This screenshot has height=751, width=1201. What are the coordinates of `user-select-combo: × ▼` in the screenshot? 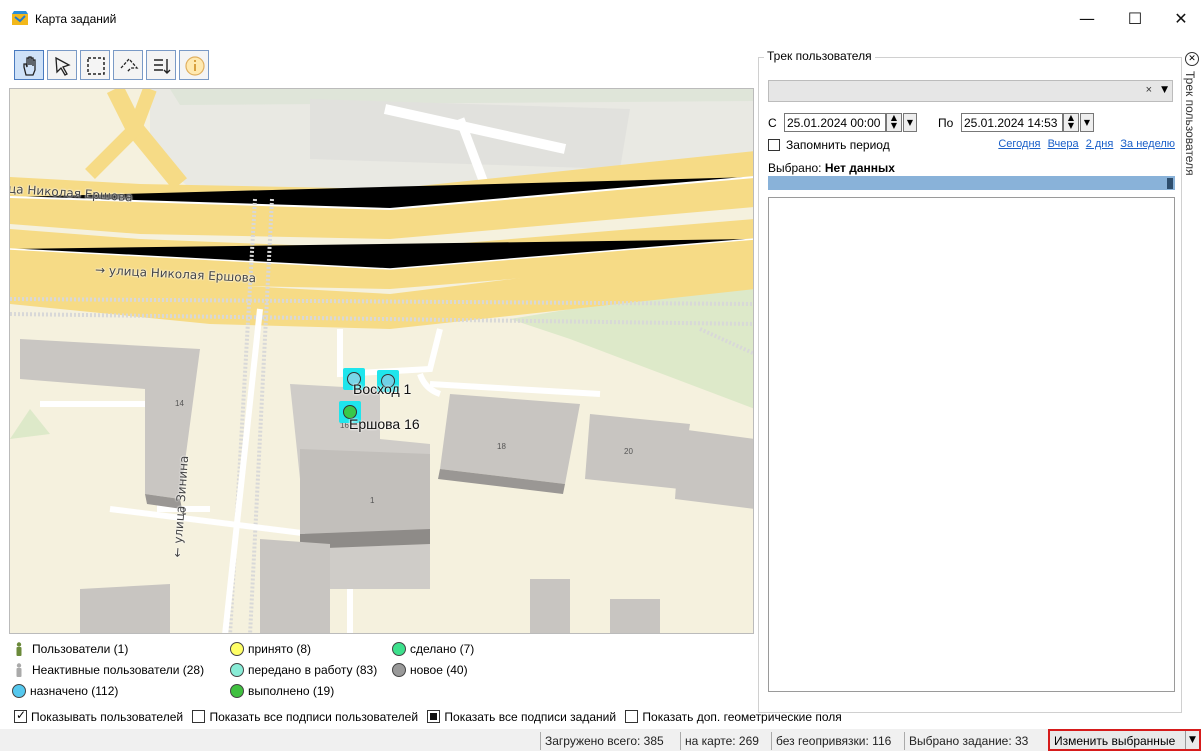 It's located at (970, 91).